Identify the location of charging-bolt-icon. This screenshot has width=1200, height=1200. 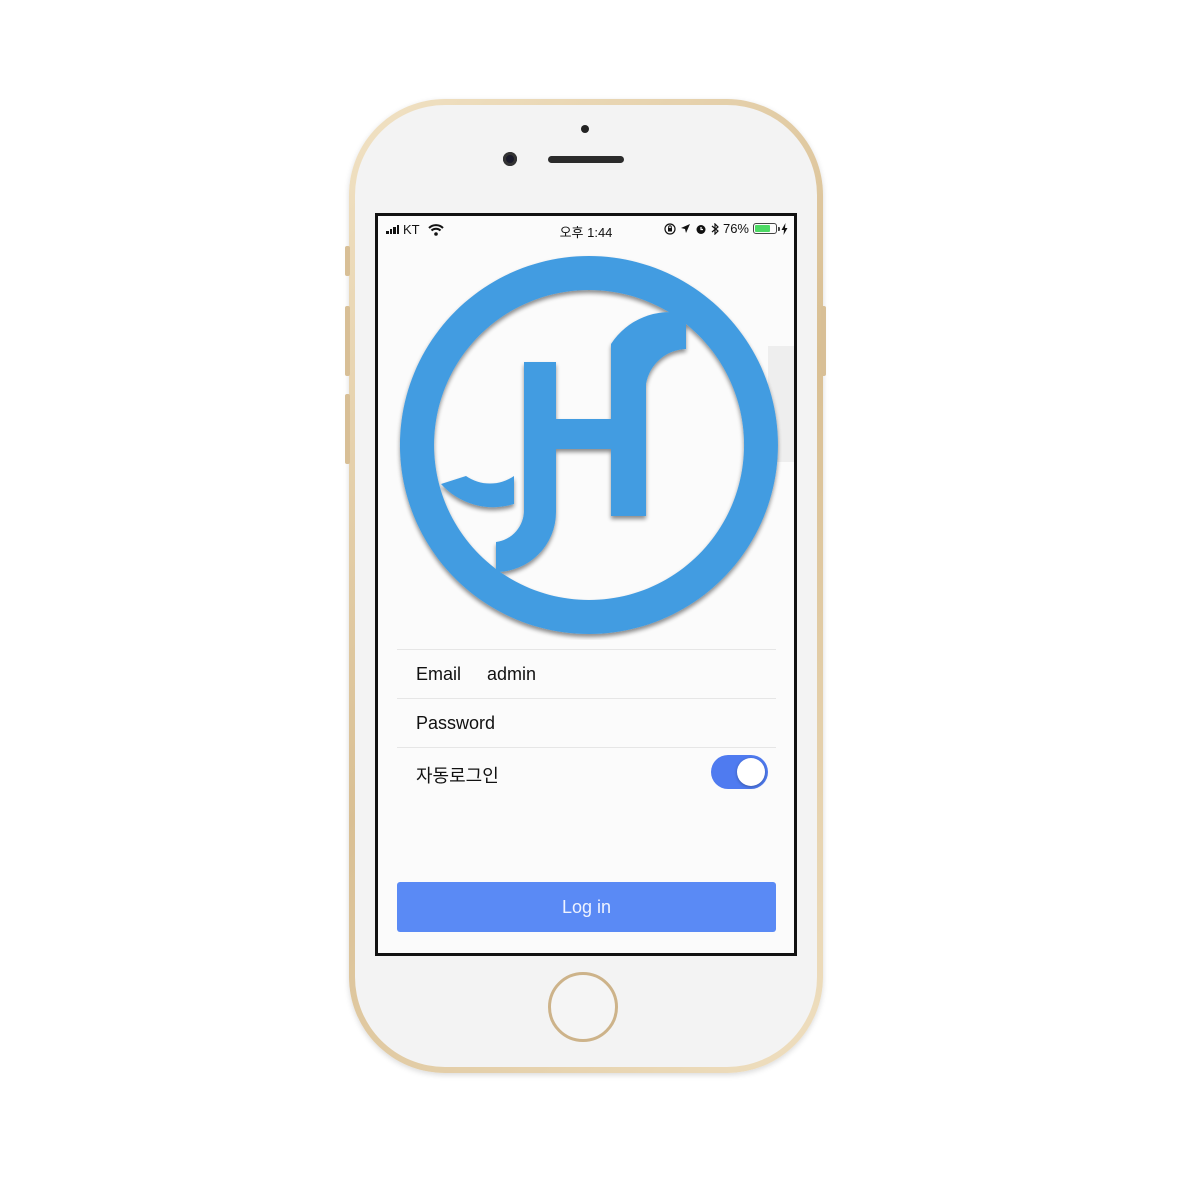
(784, 228).